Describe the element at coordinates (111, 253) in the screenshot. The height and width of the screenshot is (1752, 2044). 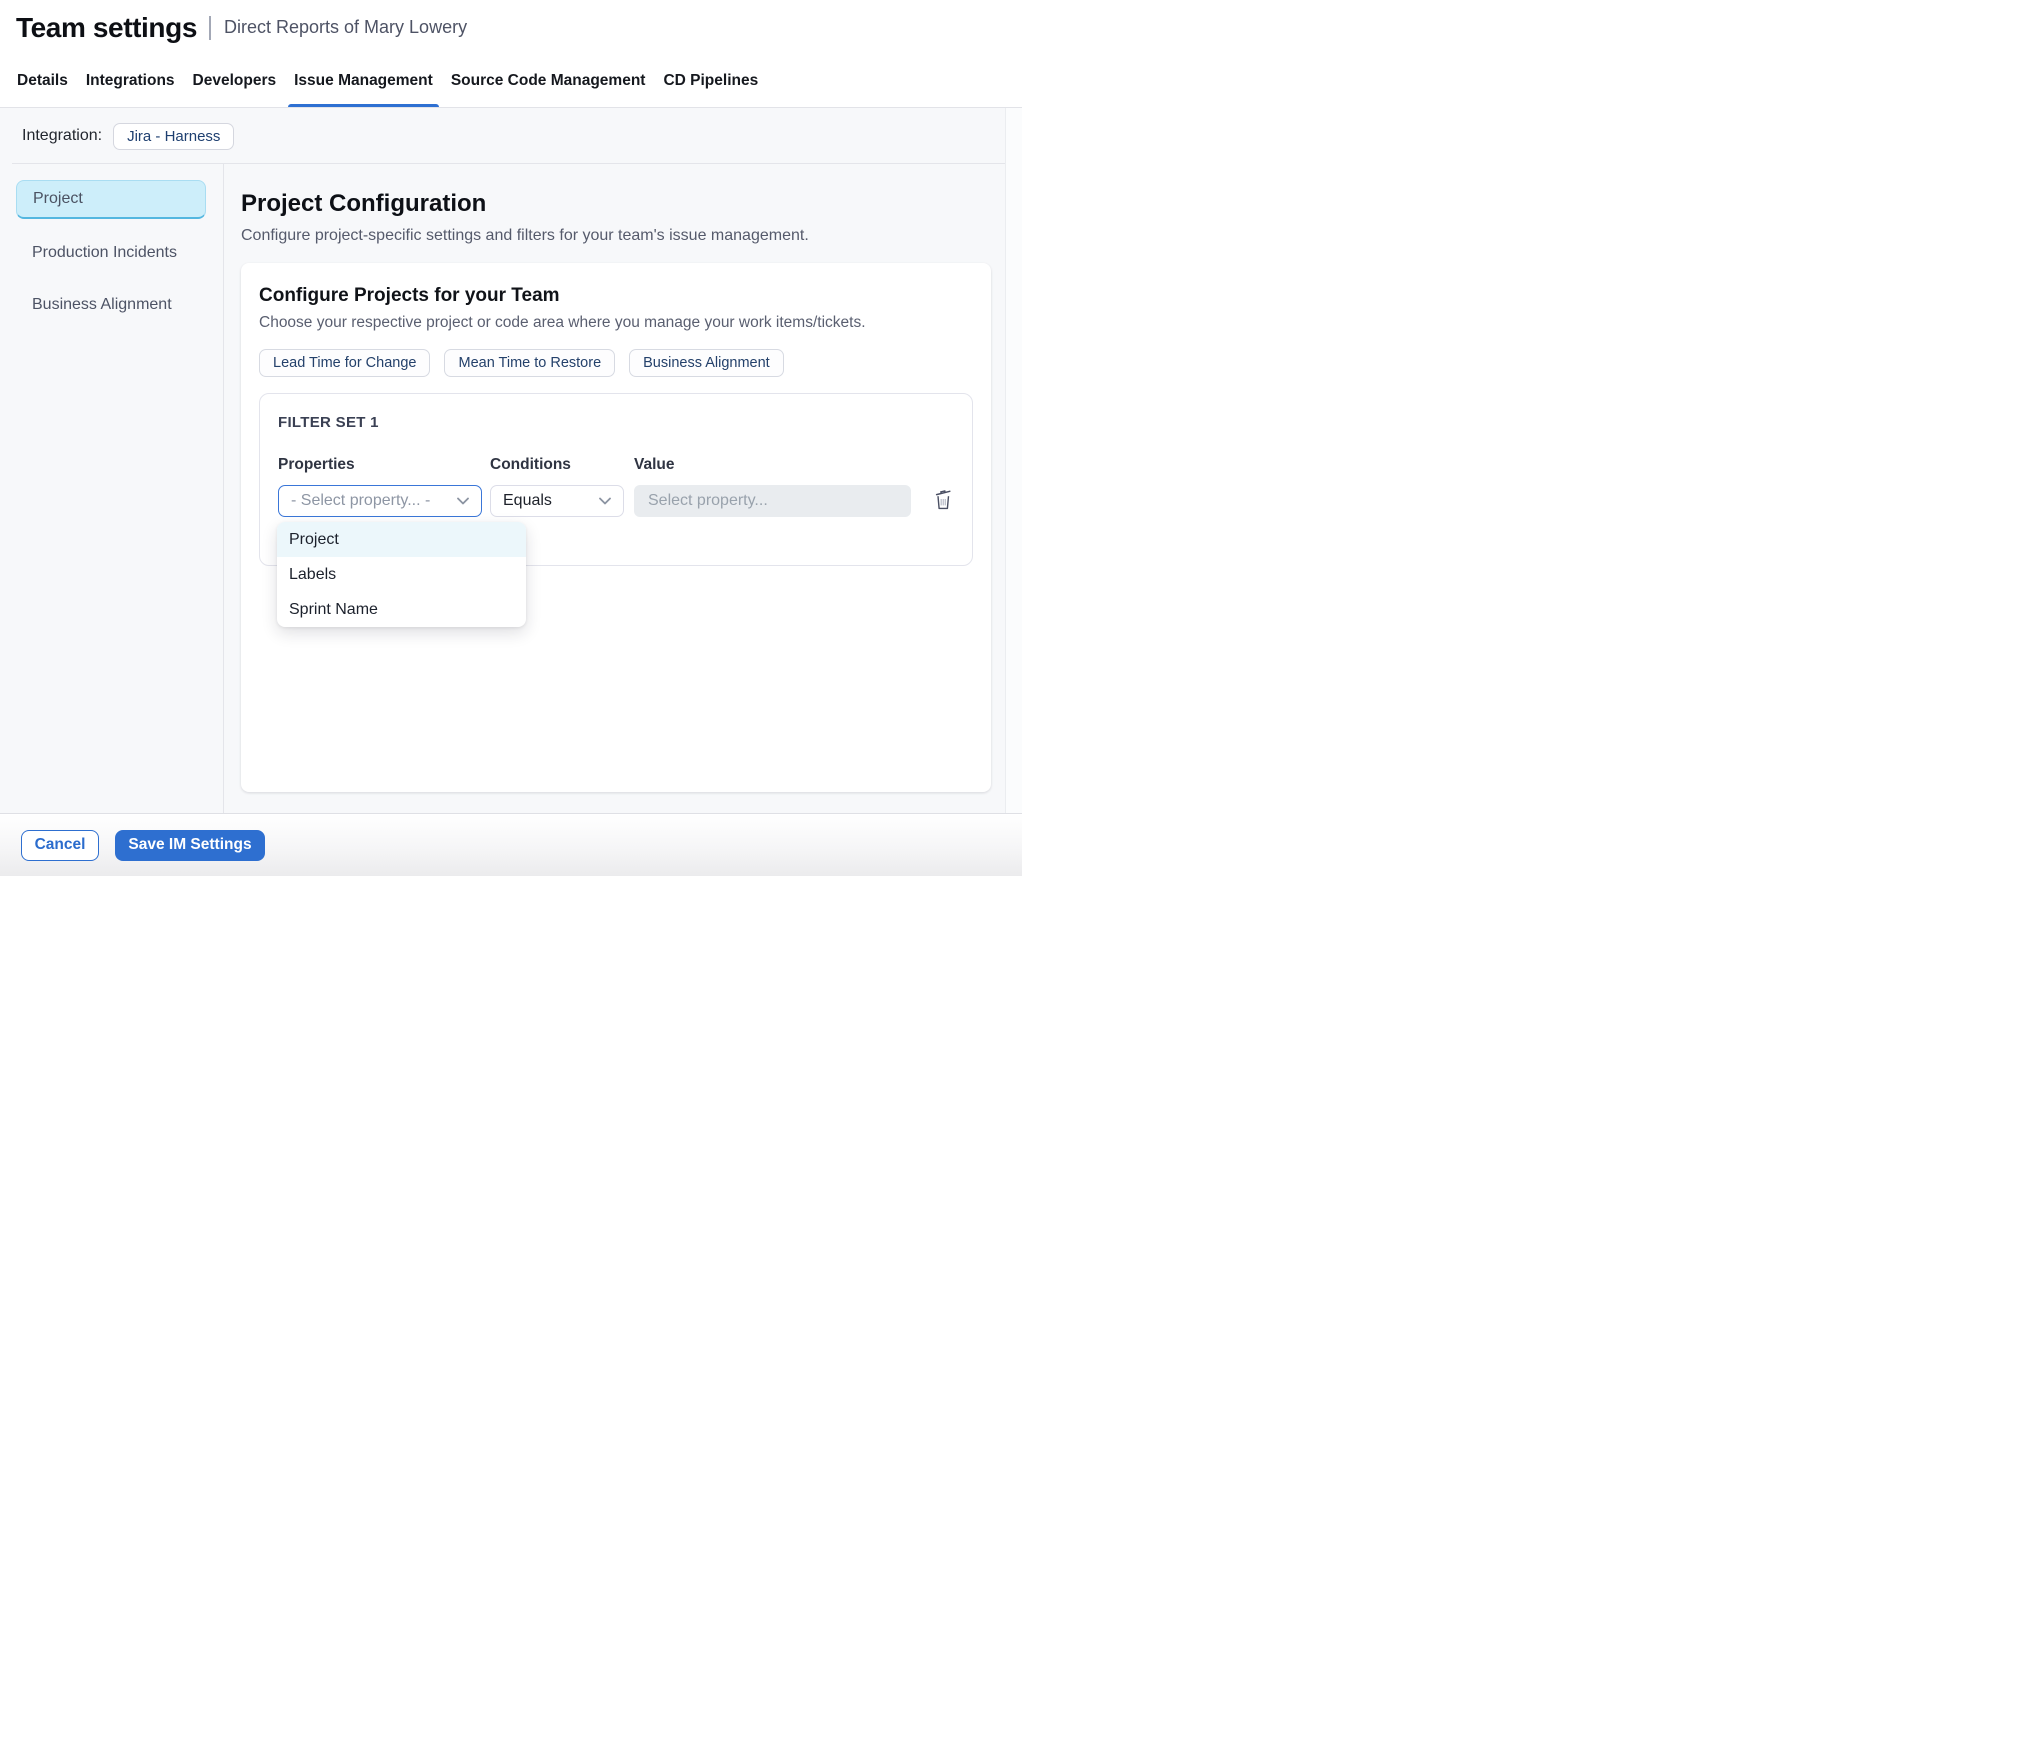
I see `sidebar-item-production-incidents: Production Incidents` at that location.